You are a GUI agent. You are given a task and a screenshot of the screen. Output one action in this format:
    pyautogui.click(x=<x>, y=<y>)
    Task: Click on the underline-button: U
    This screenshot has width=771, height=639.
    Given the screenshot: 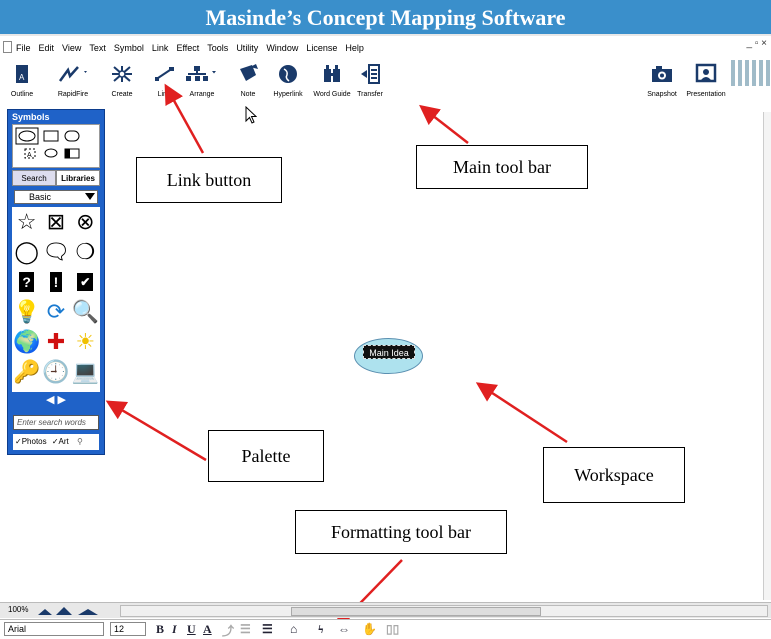 What is the action you would take?
    pyautogui.click(x=191, y=629)
    